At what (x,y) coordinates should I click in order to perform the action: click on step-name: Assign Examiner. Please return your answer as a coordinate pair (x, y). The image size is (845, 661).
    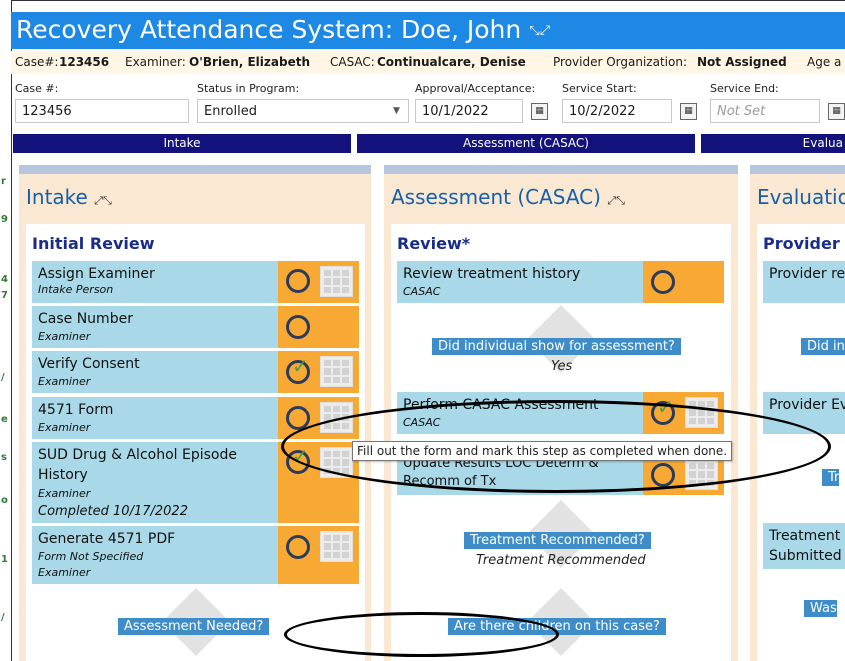
    Looking at the image, I should click on (96, 274).